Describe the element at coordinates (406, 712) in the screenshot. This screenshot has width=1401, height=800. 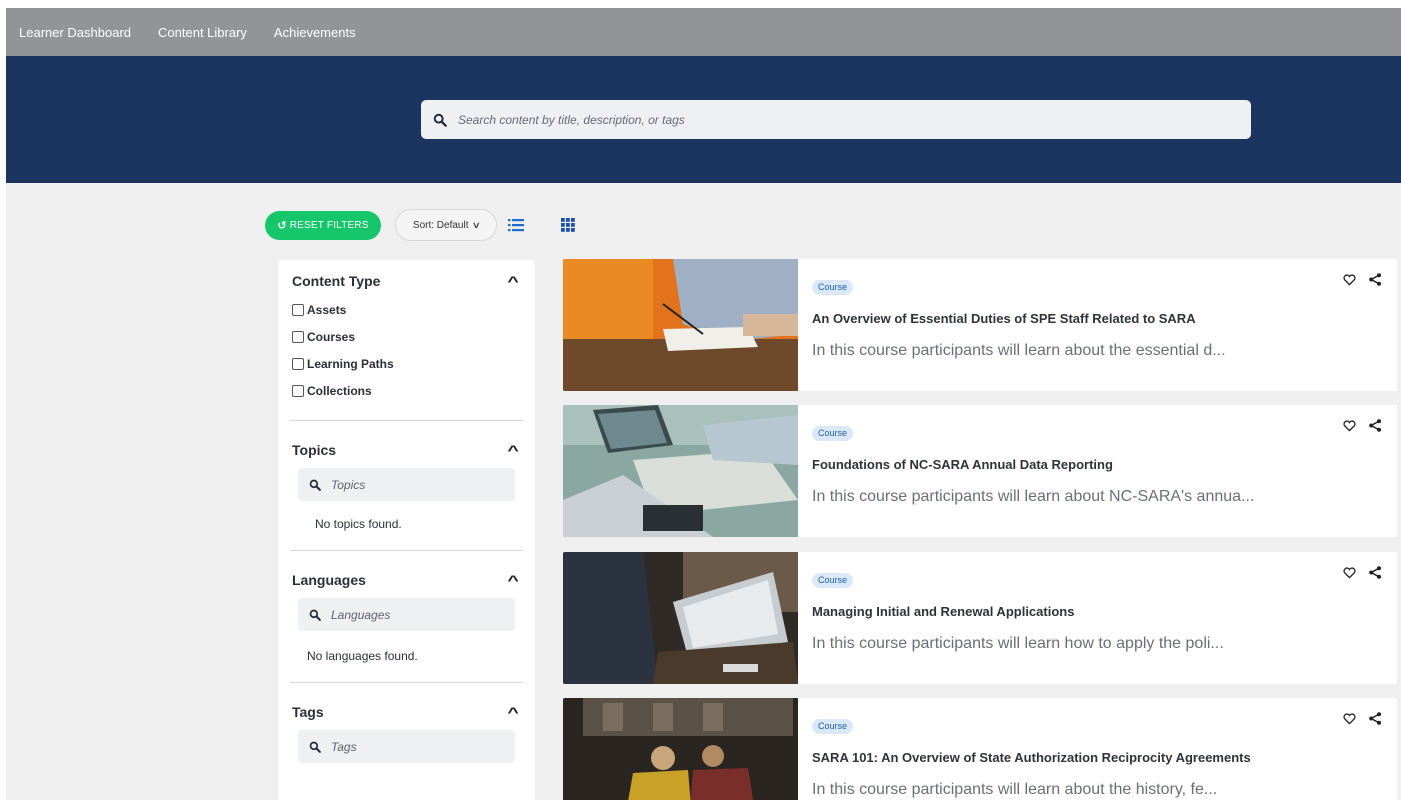
I see `tags-header: Tags ^` at that location.